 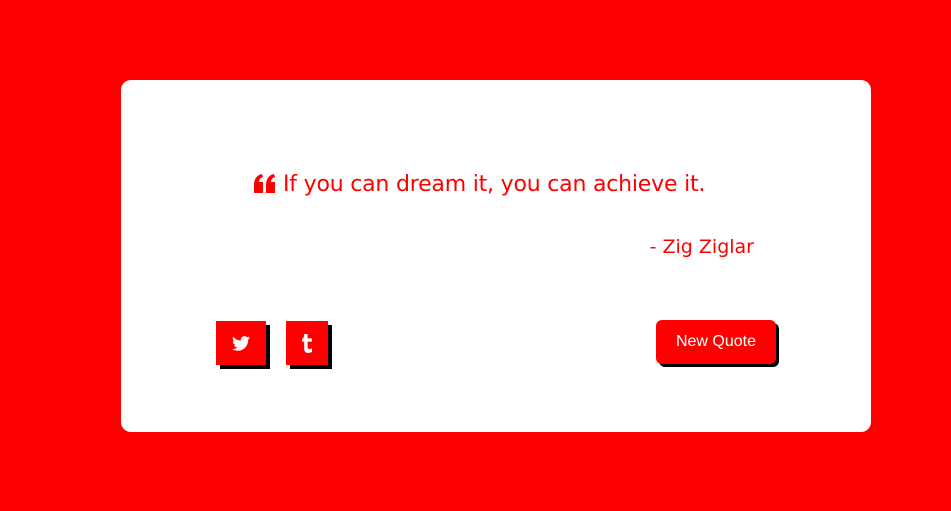 I want to click on tumblr-button, so click(x=307, y=343).